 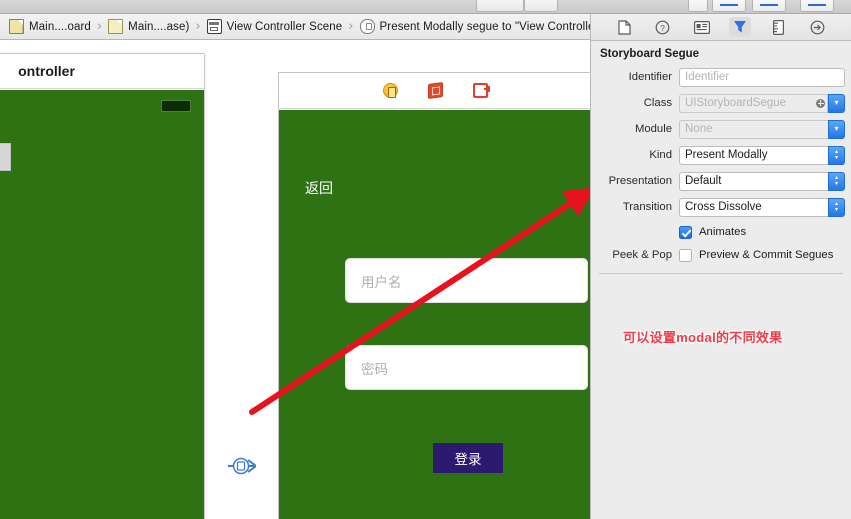 I want to click on row-animates: Animates, so click(x=721, y=232).